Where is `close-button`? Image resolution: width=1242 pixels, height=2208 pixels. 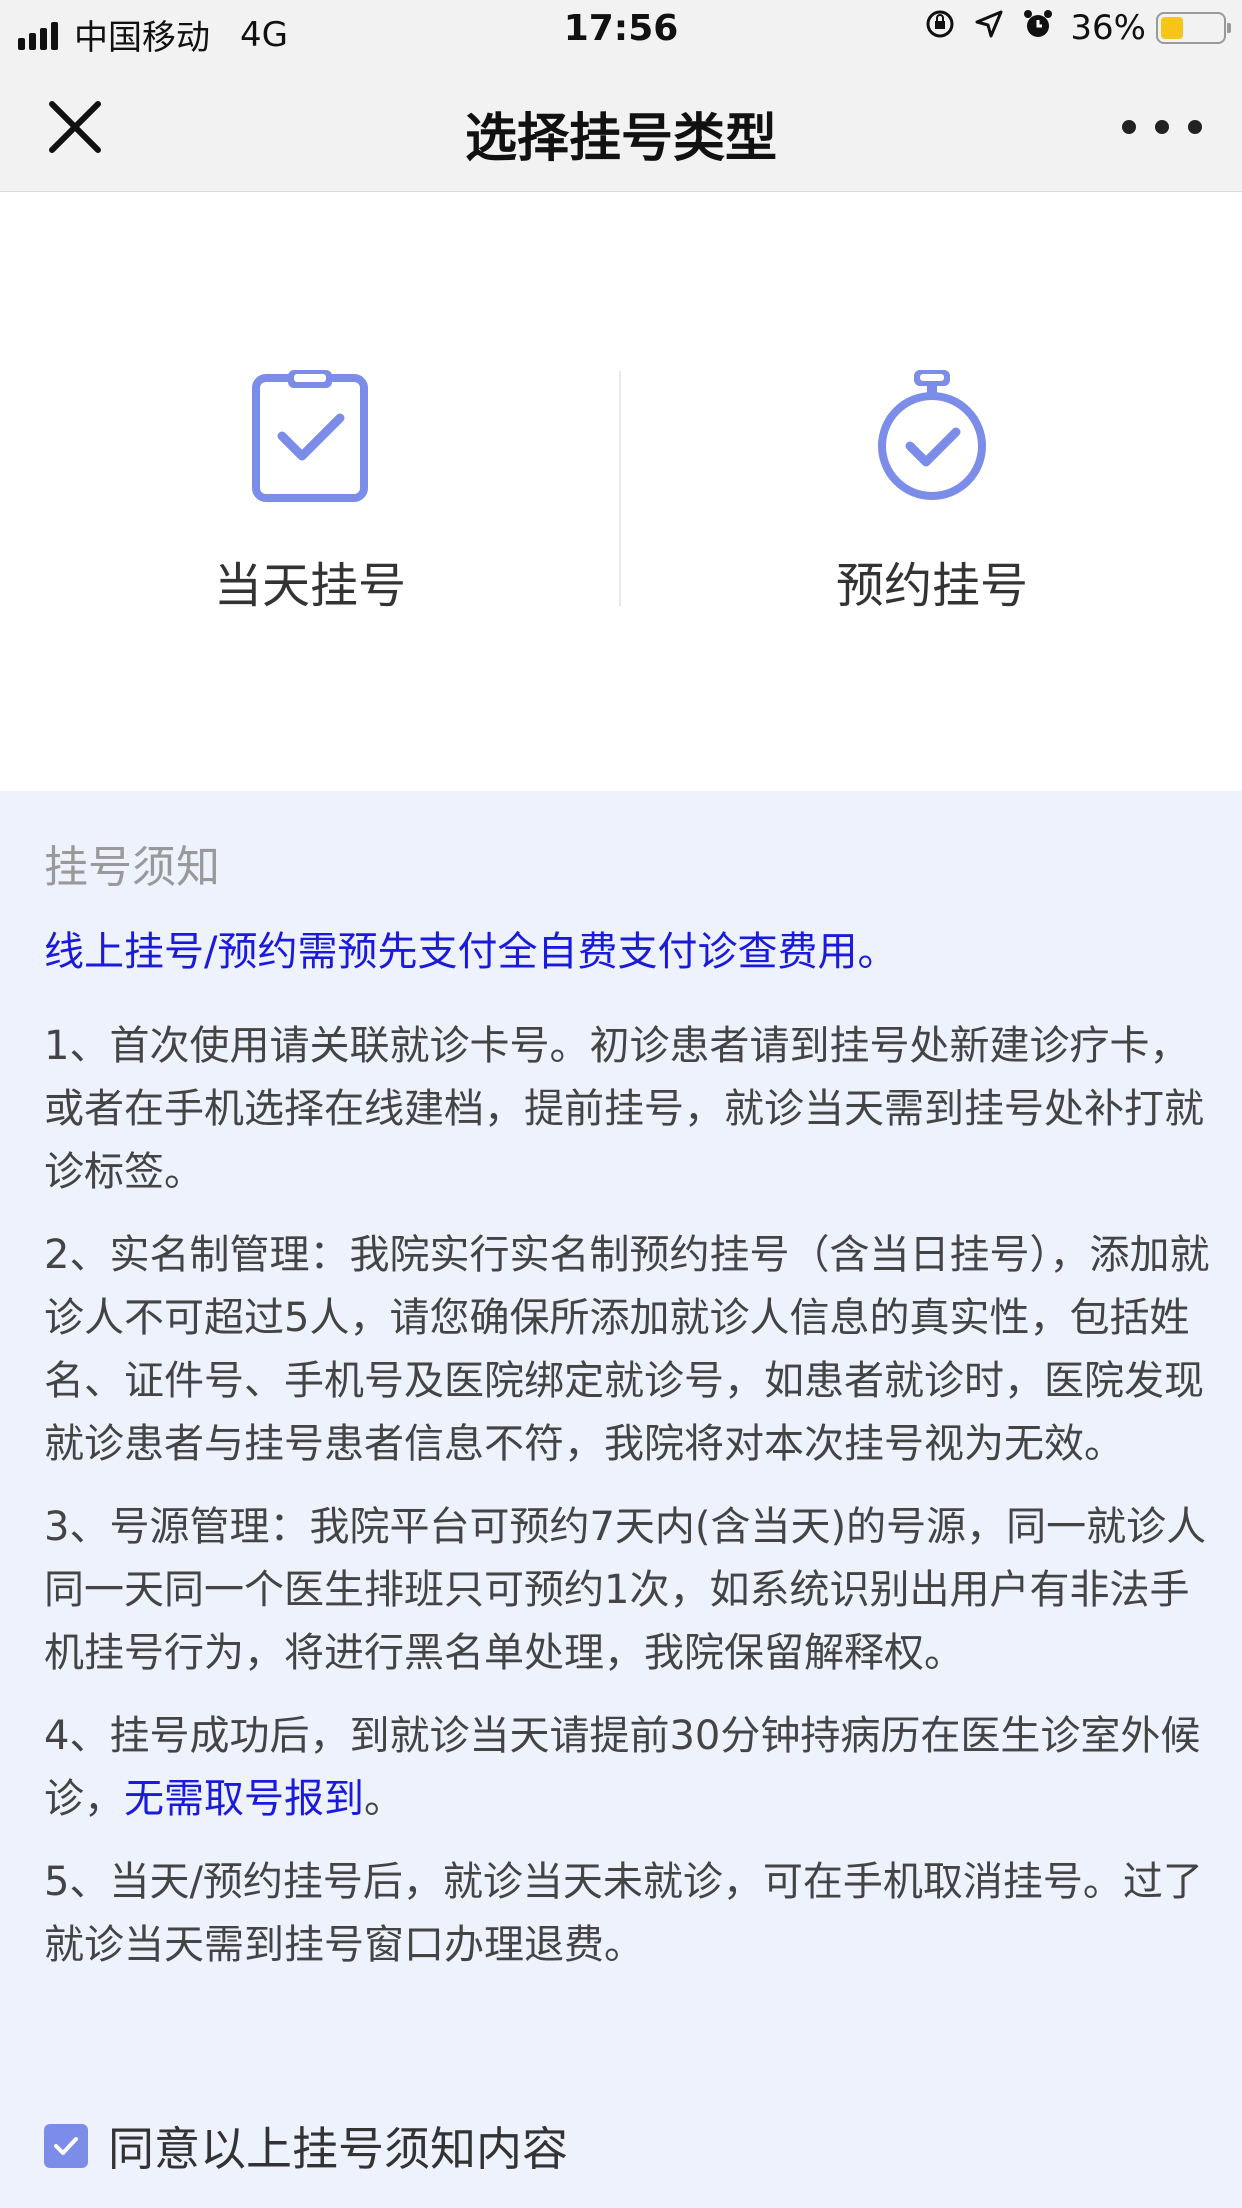 close-button is located at coordinates (75, 127).